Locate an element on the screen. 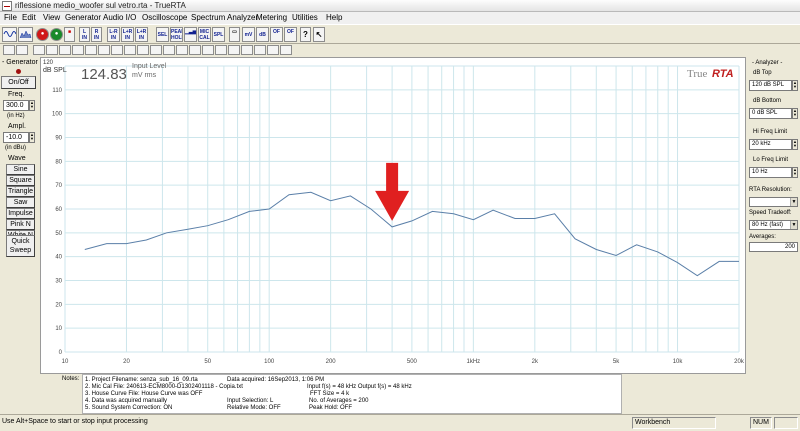 The image size is (800, 431). menu-file: File is located at coordinates (10, 18).